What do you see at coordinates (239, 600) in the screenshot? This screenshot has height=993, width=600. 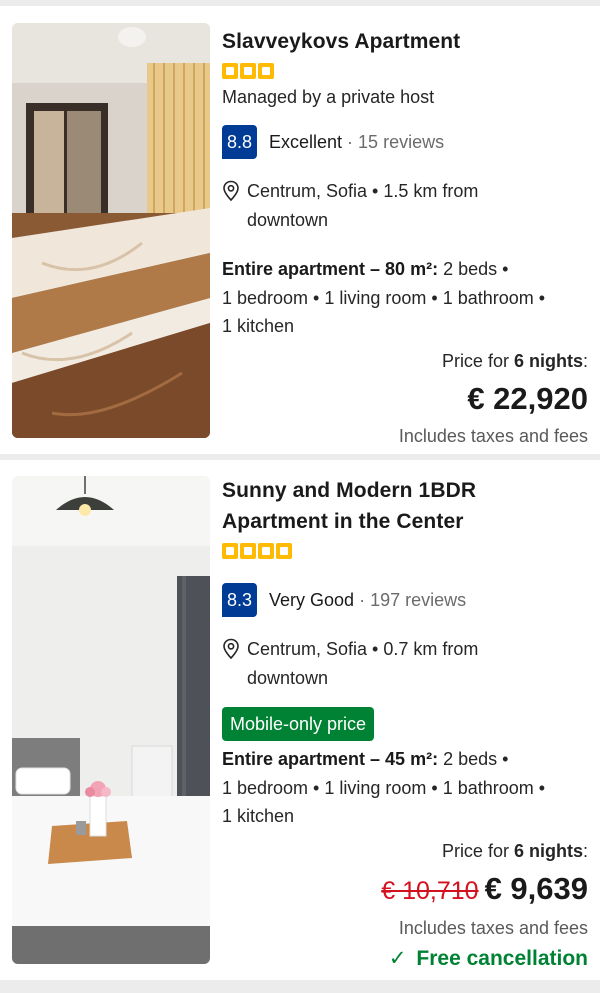 I see `review-score-badge: 8.3` at bounding box center [239, 600].